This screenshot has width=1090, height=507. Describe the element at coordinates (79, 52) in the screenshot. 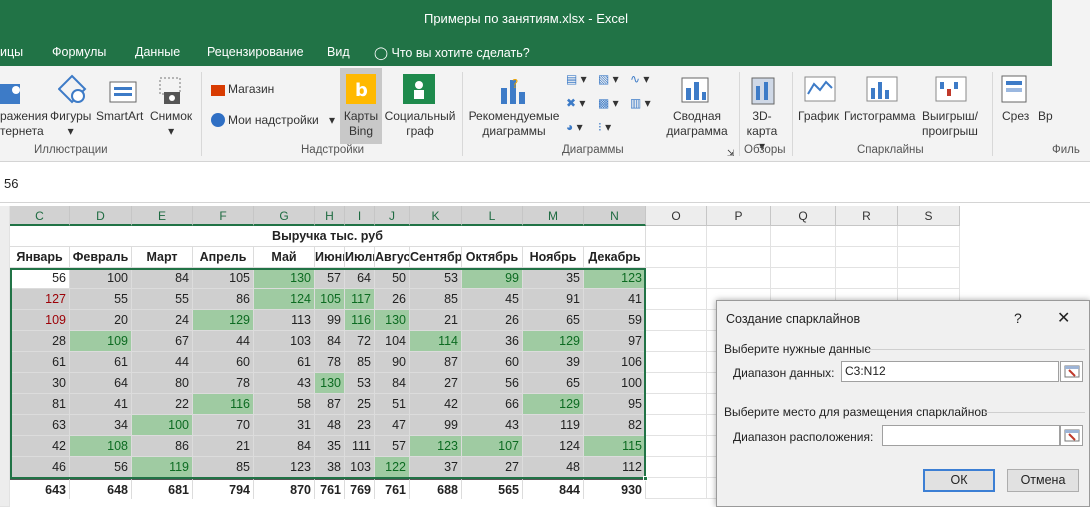

I see `tab-formulas: Формулы` at that location.